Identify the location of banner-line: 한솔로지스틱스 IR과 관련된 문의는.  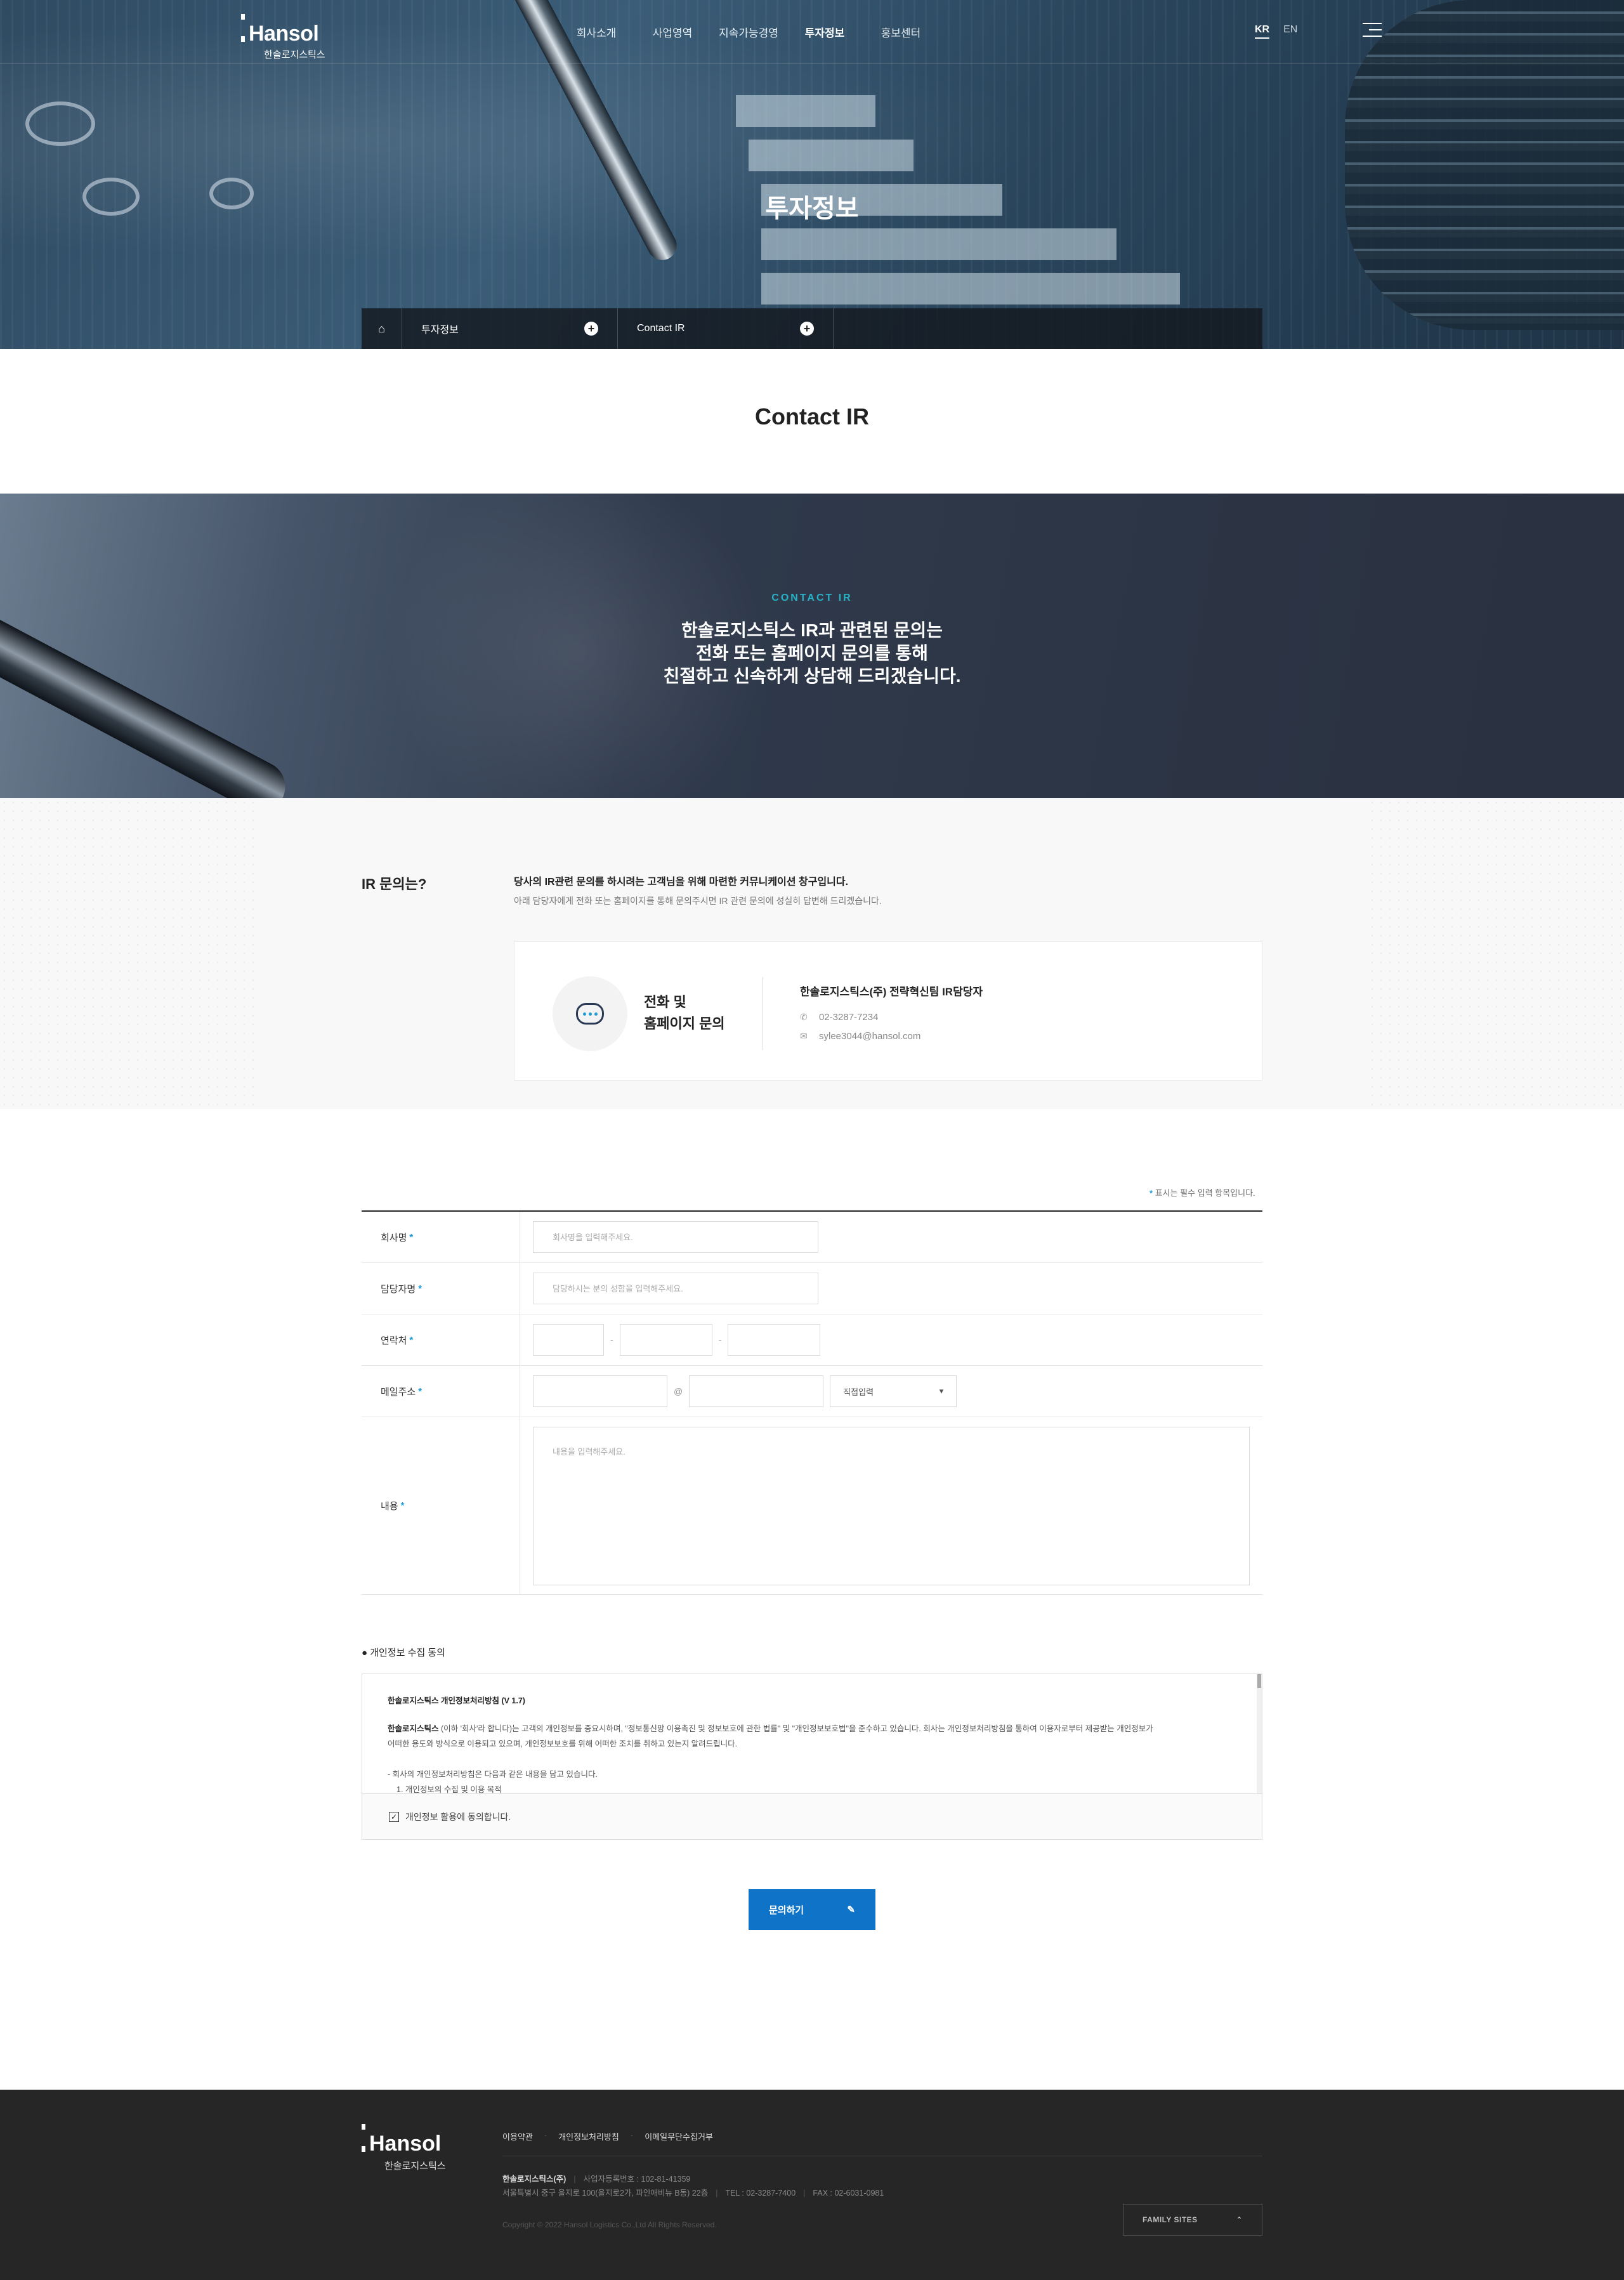
(812, 630).